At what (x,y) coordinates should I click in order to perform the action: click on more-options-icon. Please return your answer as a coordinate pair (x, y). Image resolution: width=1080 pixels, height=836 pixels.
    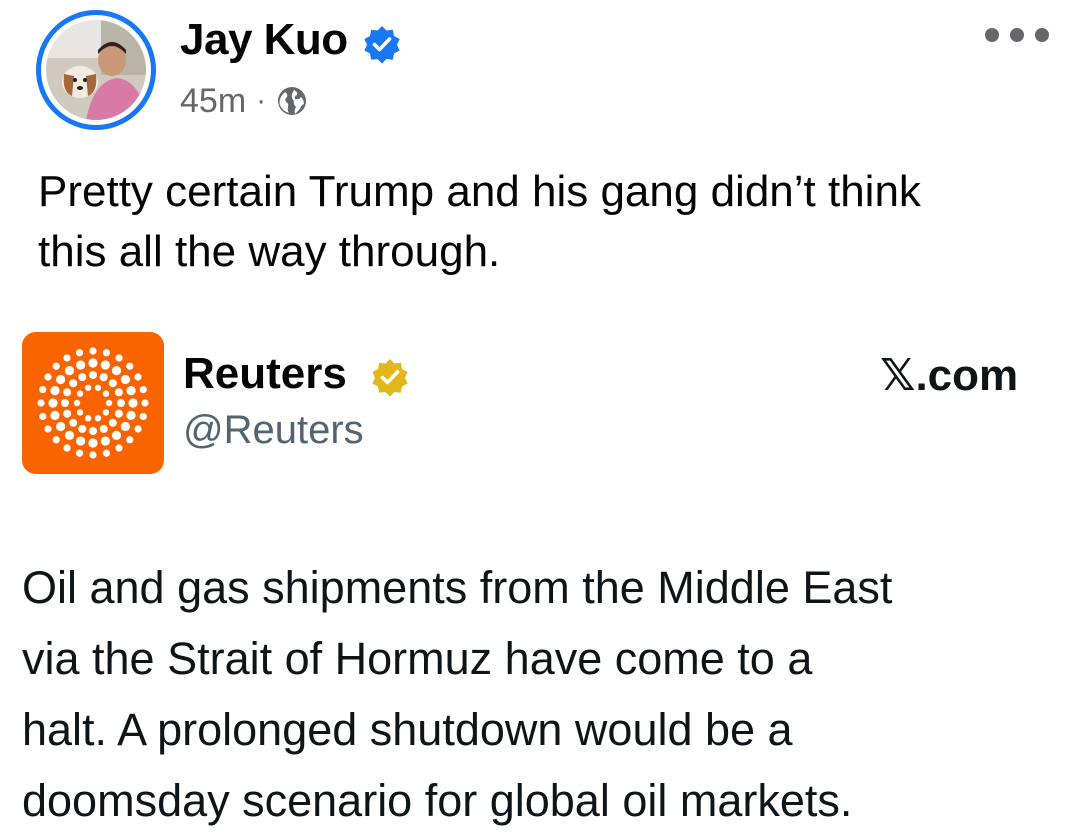
    Looking at the image, I should click on (1017, 35).